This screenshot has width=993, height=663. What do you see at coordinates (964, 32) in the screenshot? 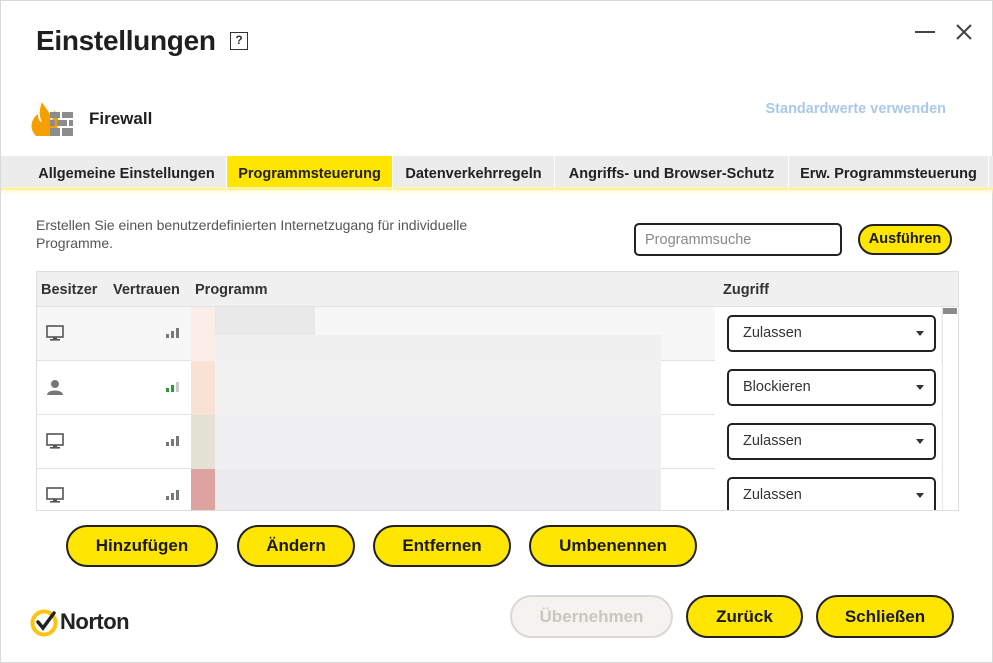
I see `close-icon` at bounding box center [964, 32].